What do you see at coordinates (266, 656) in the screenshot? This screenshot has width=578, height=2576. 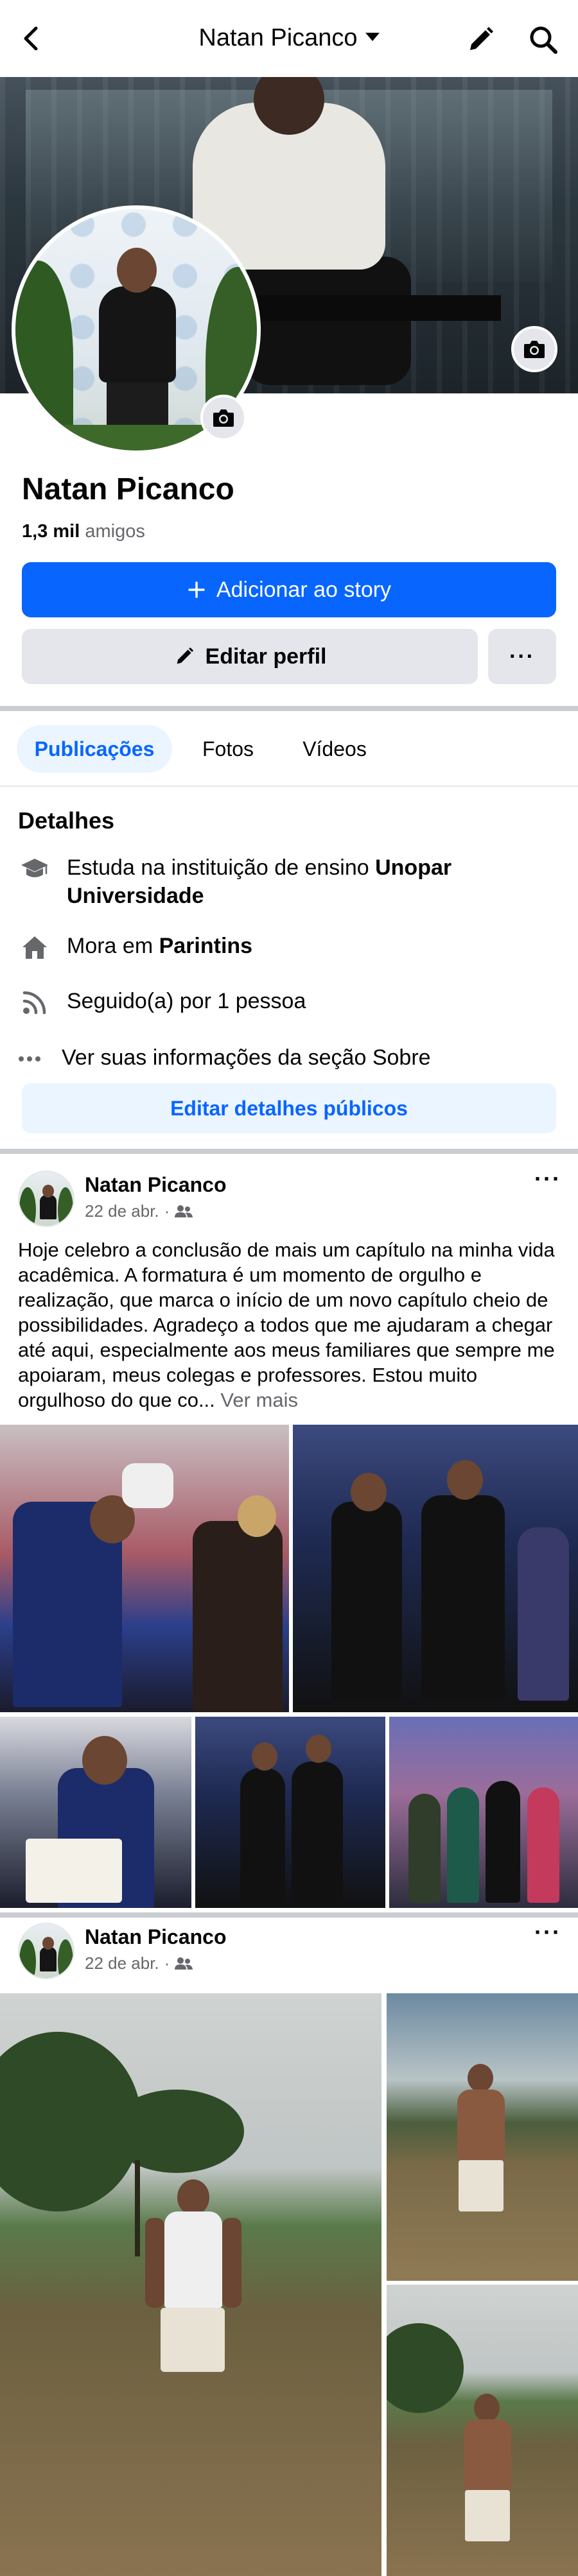 I see `edit-profile-label: Editar perfil` at bounding box center [266, 656].